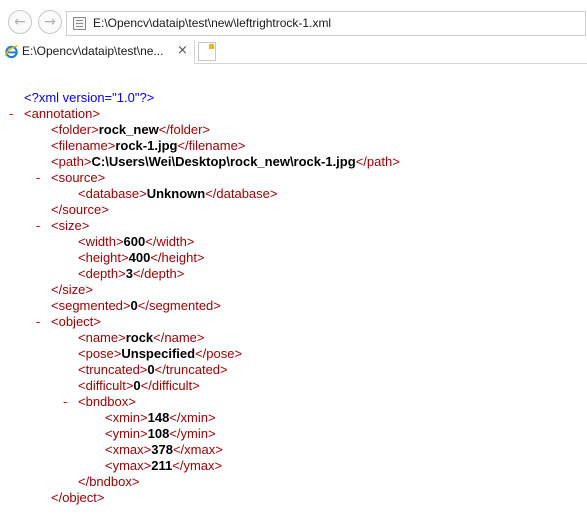  Describe the element at coordinates (38, 226) in the screenshot. I see `collapse-toggle-size: -` at that location.